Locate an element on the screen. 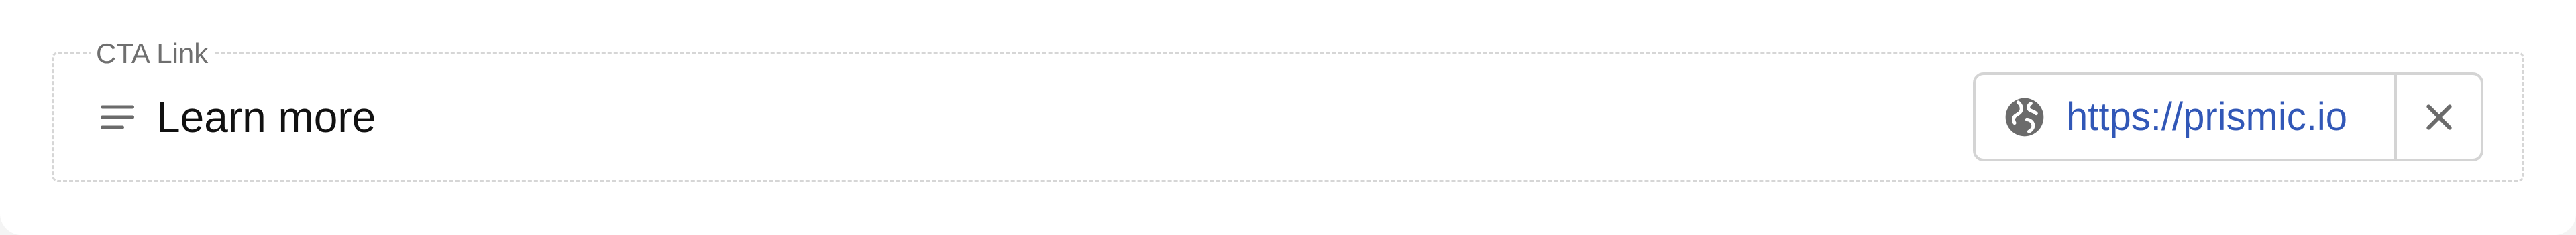 This screenshot has height=235, width=2576. close-icon is located at coordinates (2439, 117).